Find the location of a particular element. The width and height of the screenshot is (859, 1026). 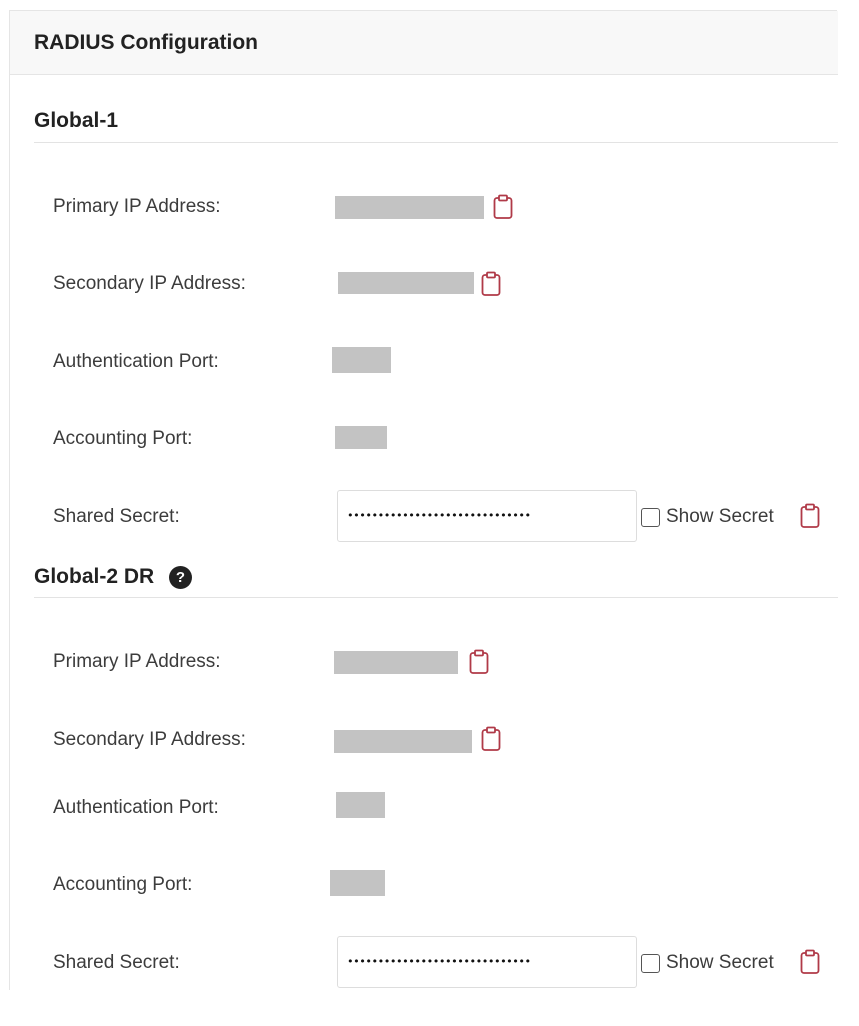

help-question-icon: ? is located at coordinates (180, 577).